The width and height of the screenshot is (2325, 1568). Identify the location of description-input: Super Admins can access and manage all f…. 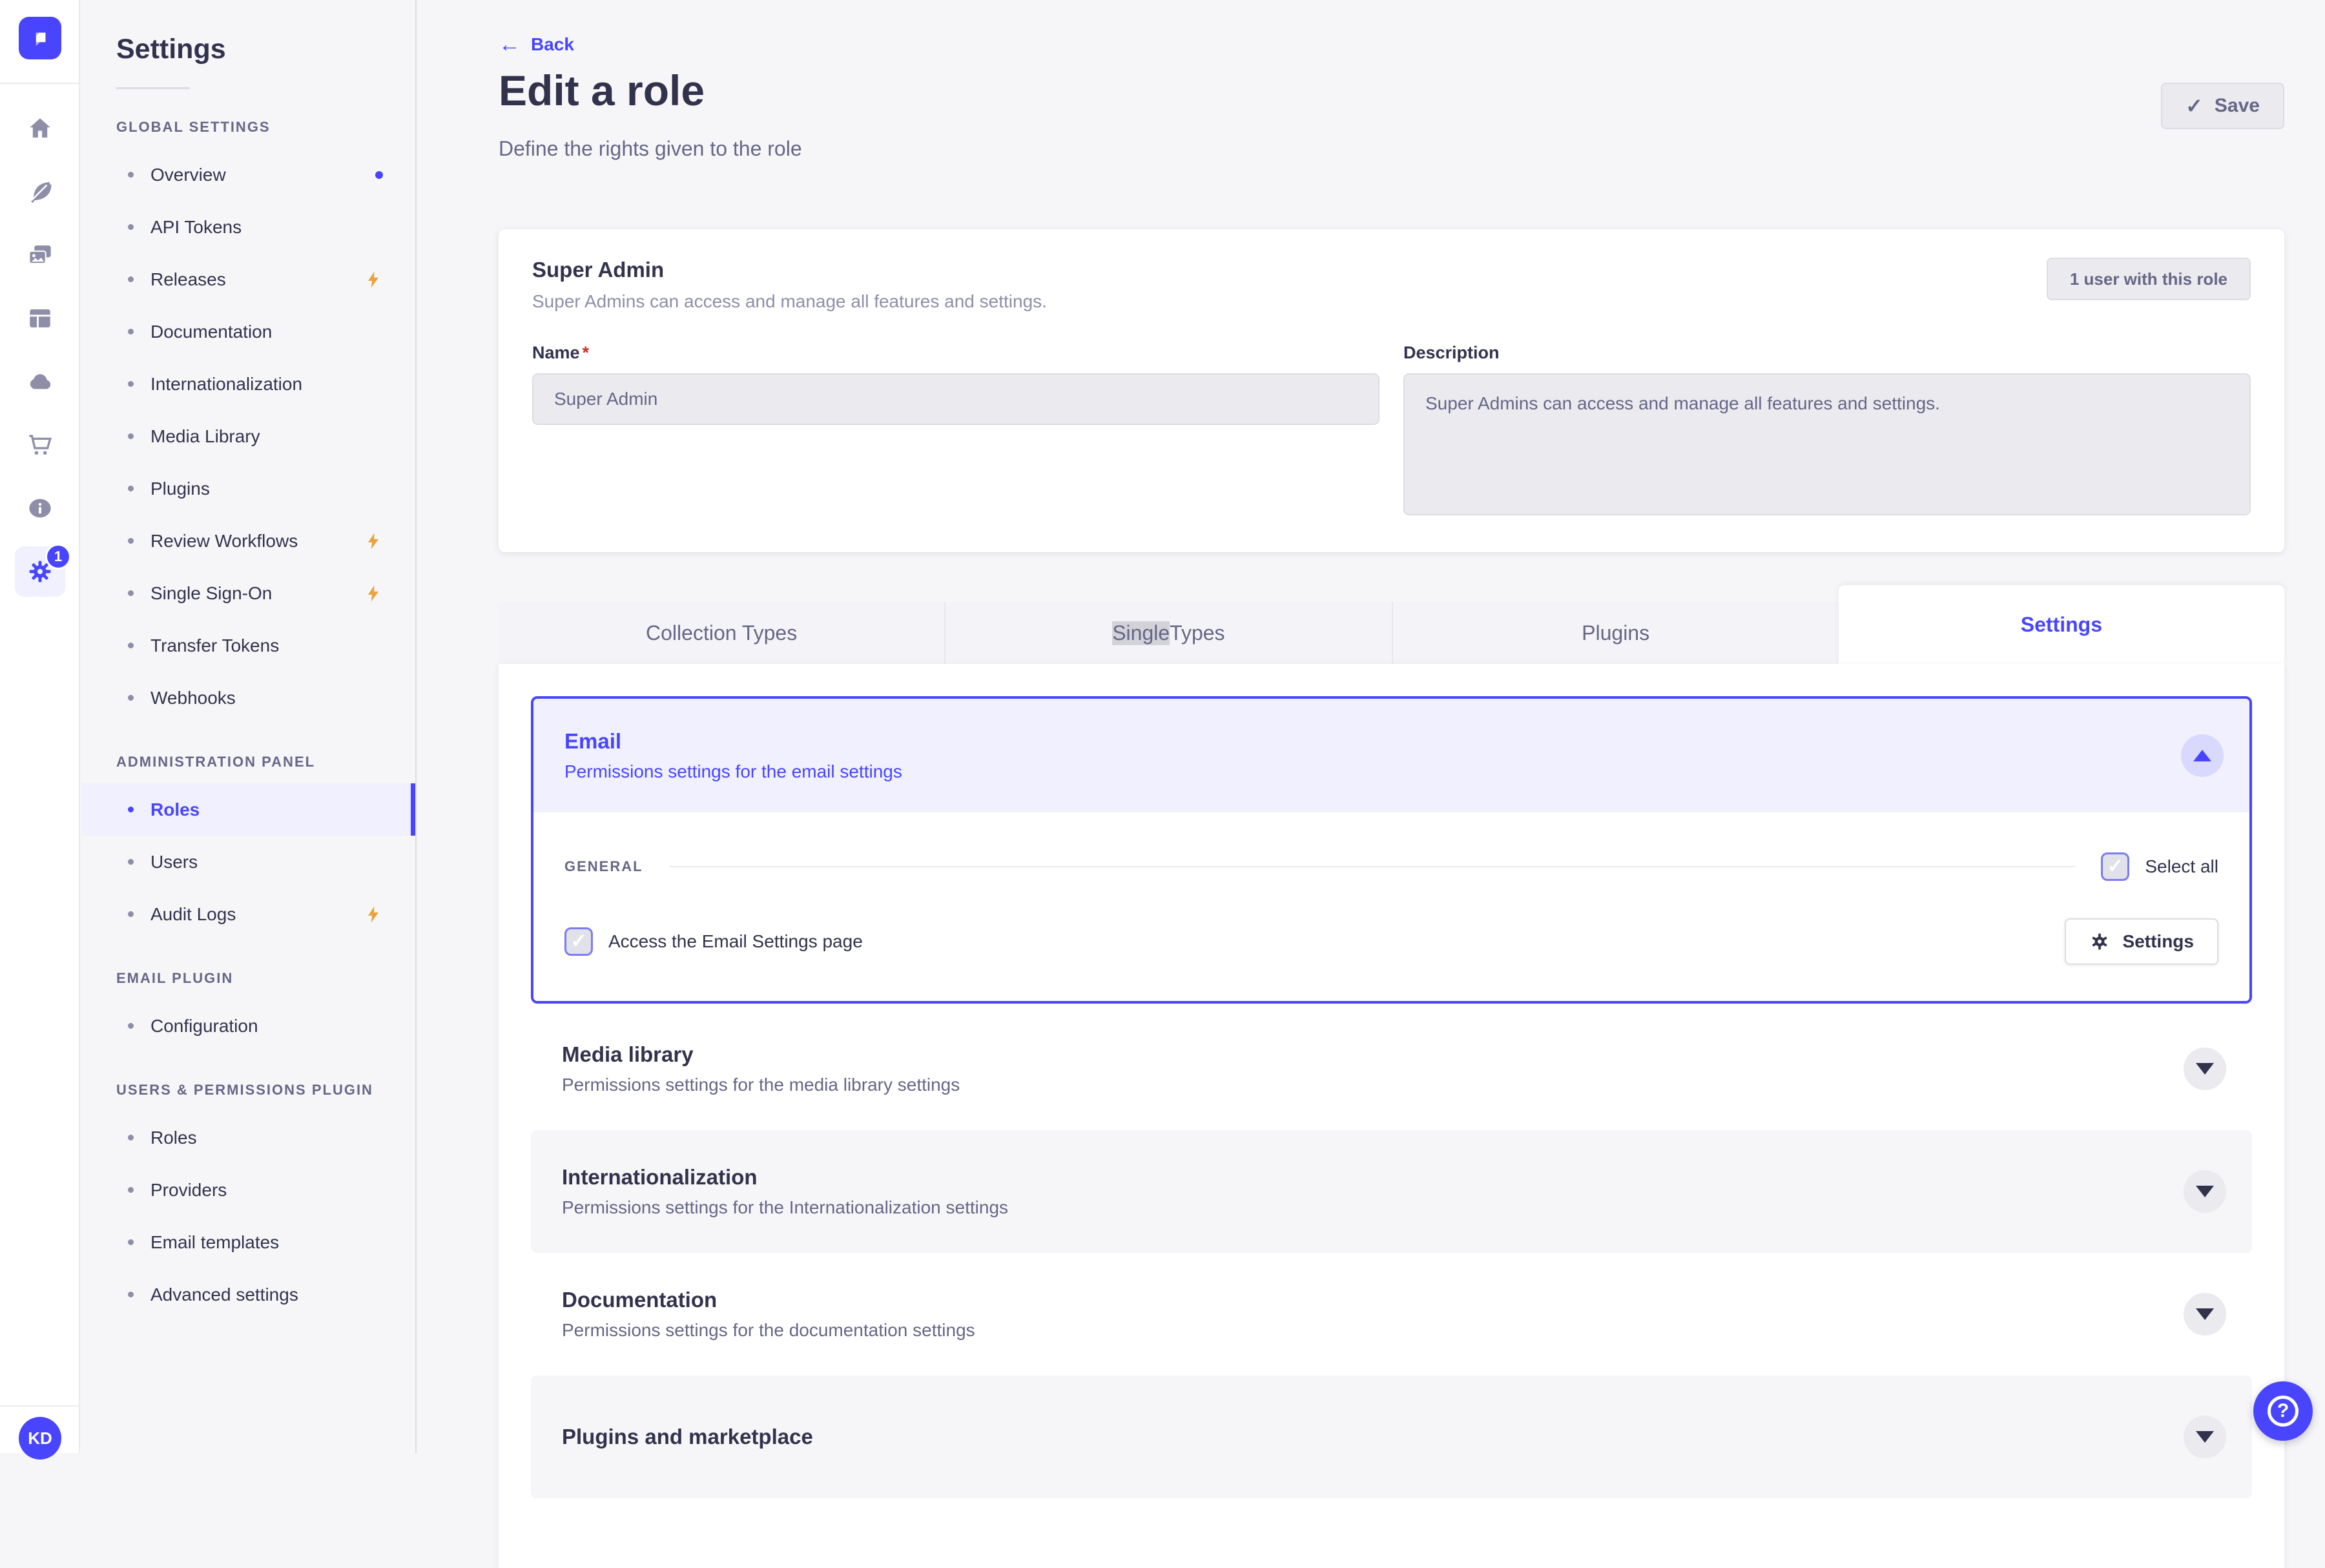
(1827, 444).